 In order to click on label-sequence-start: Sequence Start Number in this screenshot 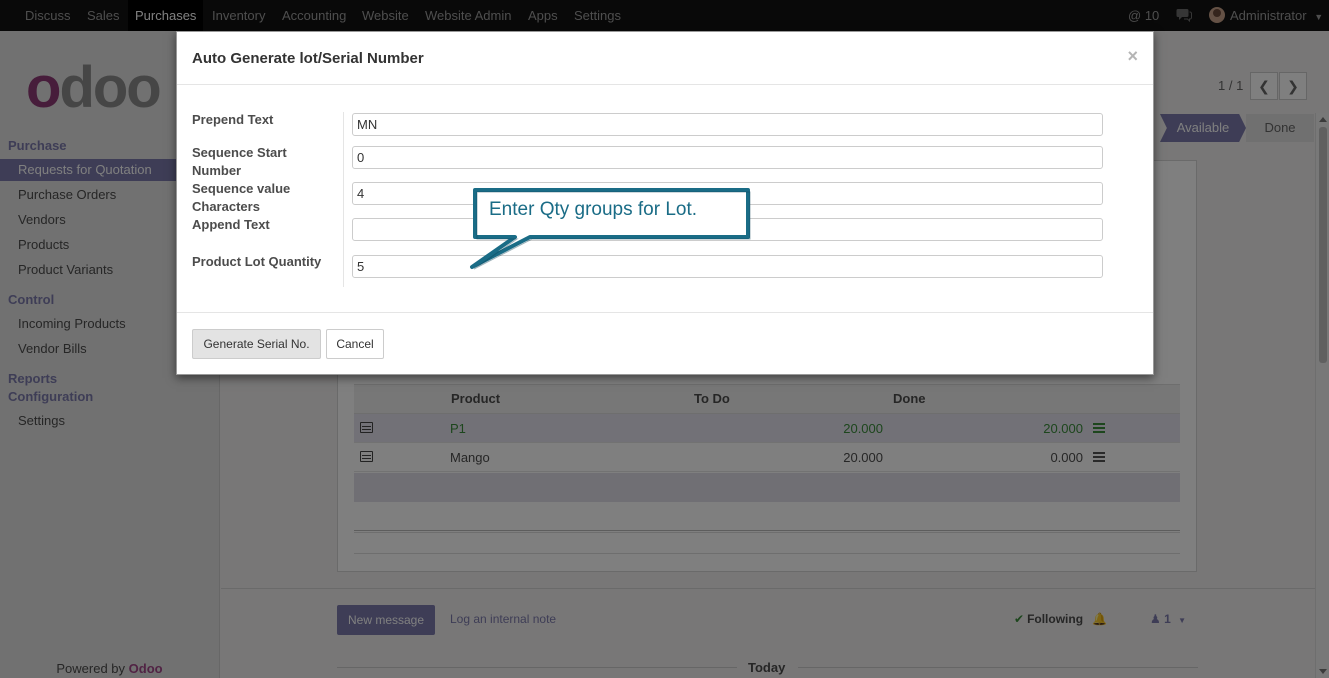, I will do `click(239, 161)`.